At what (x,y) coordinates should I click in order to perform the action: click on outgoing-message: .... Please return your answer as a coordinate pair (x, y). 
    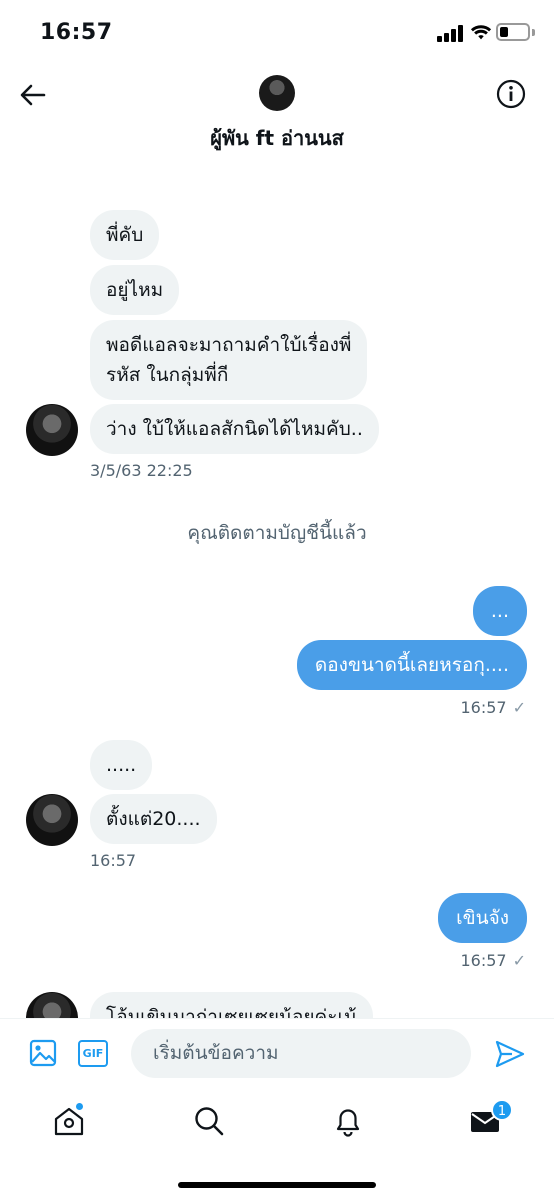
    Looking at the image, I should click on (499, 611).